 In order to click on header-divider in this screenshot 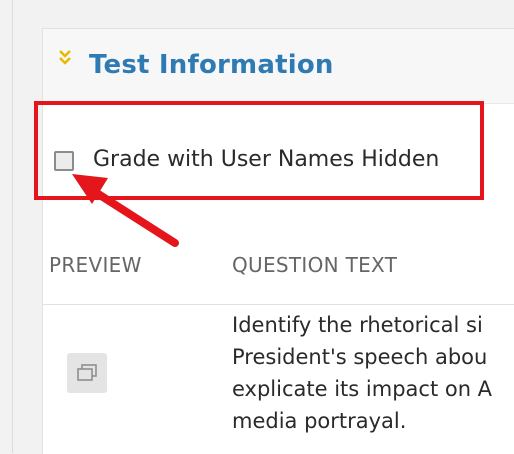, I will do `click(278, 304)`.